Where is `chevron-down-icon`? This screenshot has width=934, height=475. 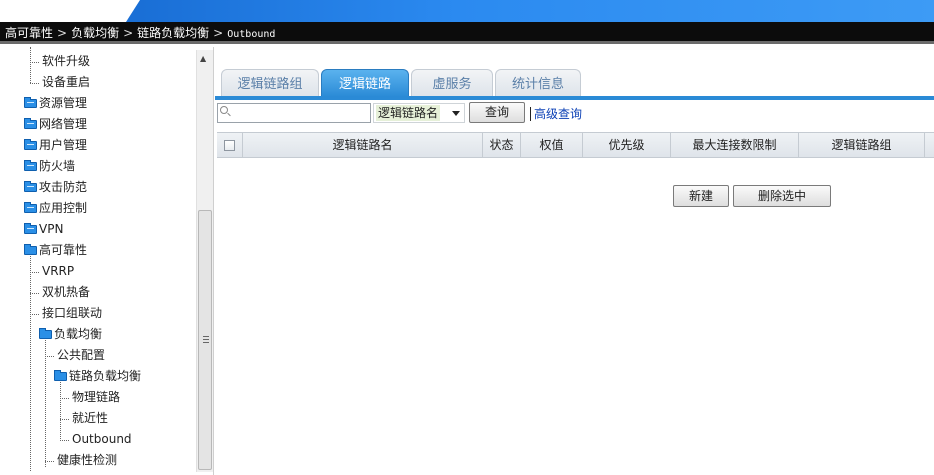
chevron-down-icon is located at coordinates (456, 113).